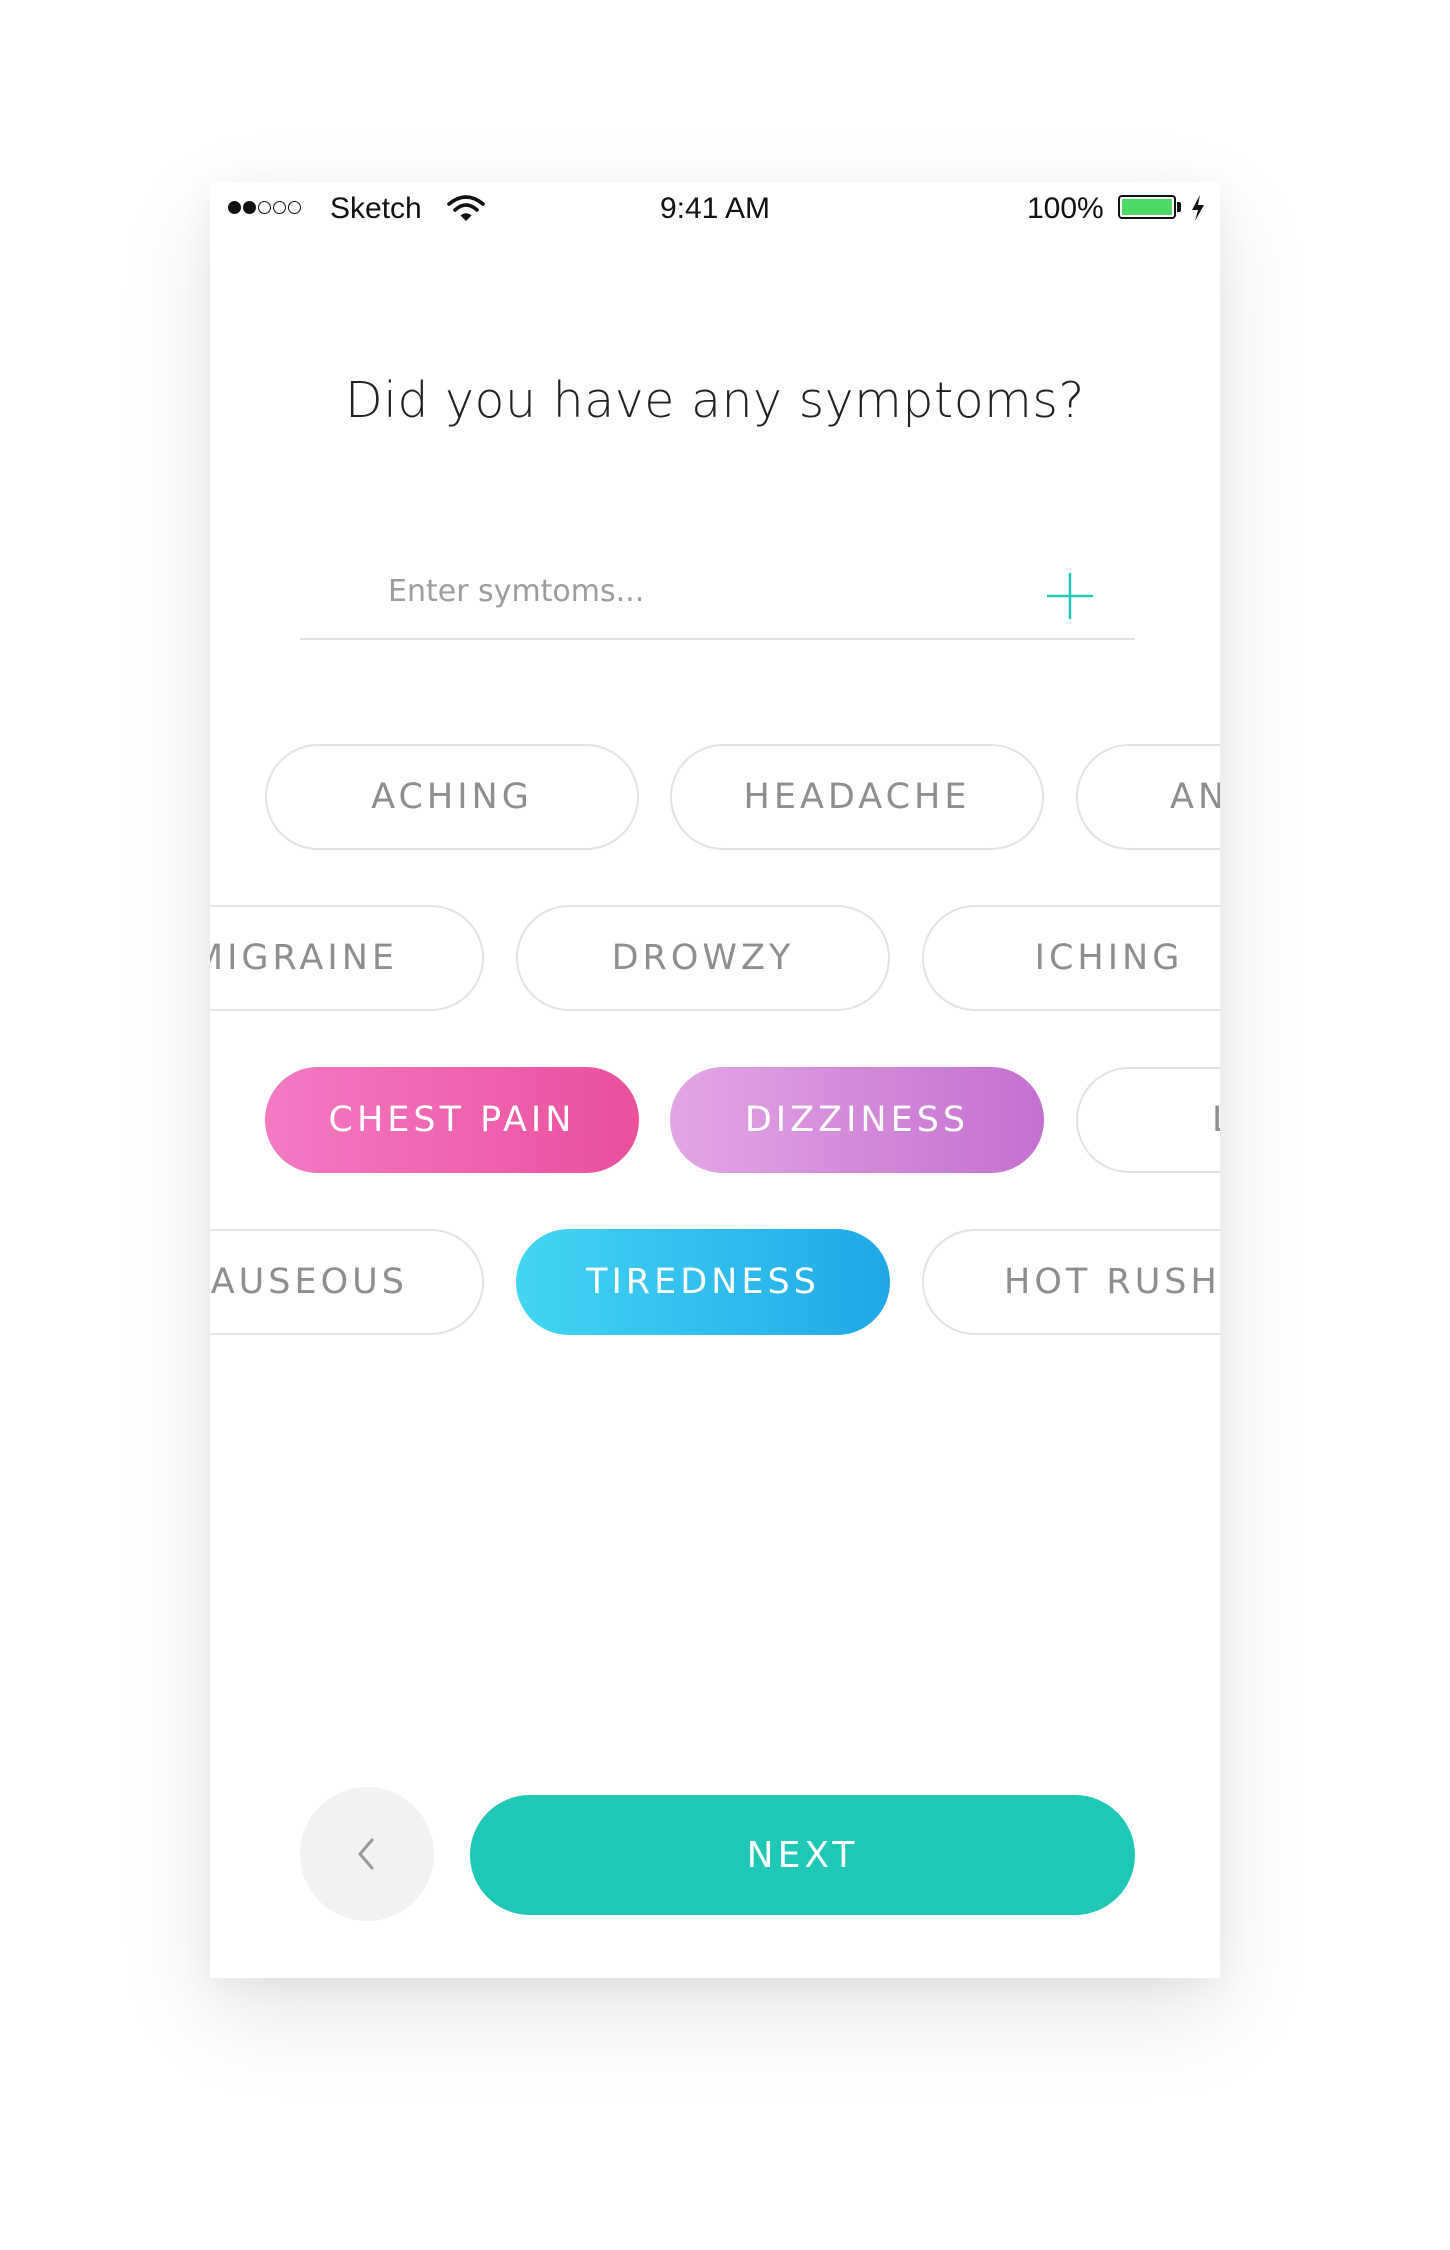  I want to click on symptom-chip-partial-an: AN, so click(1148, 797).